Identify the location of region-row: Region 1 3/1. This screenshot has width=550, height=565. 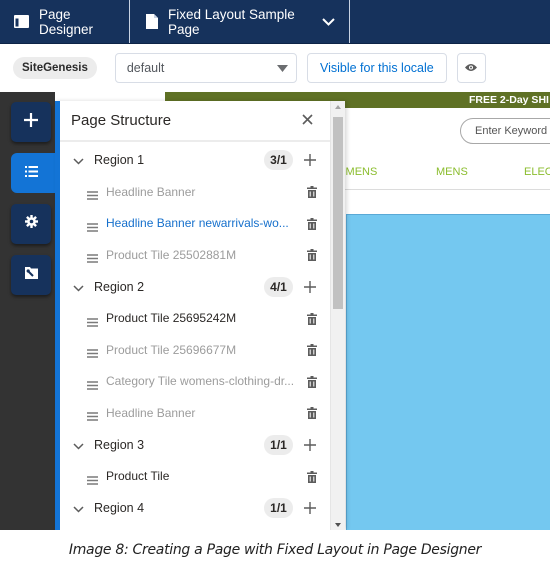
(197, 160).